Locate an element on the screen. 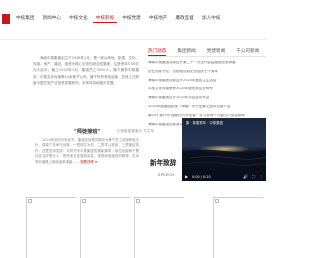 The height and width of the screenshot is (258, 320). video-caption: 集 · 新春贺年 · 中核集团 is located at coordinates (204, 123).